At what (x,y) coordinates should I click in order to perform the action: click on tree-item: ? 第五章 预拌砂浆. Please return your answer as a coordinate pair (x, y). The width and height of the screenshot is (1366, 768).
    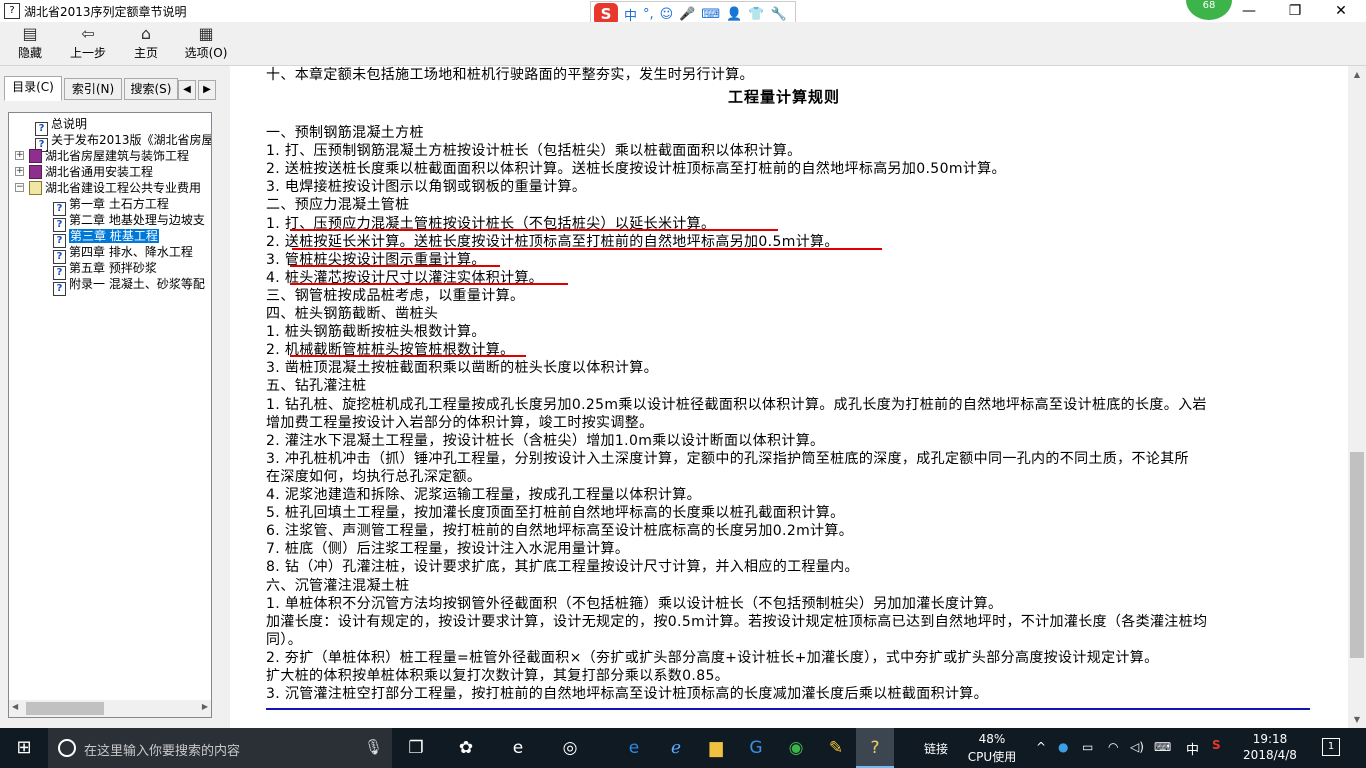
    Looking at the image, I should click on (105, 270).